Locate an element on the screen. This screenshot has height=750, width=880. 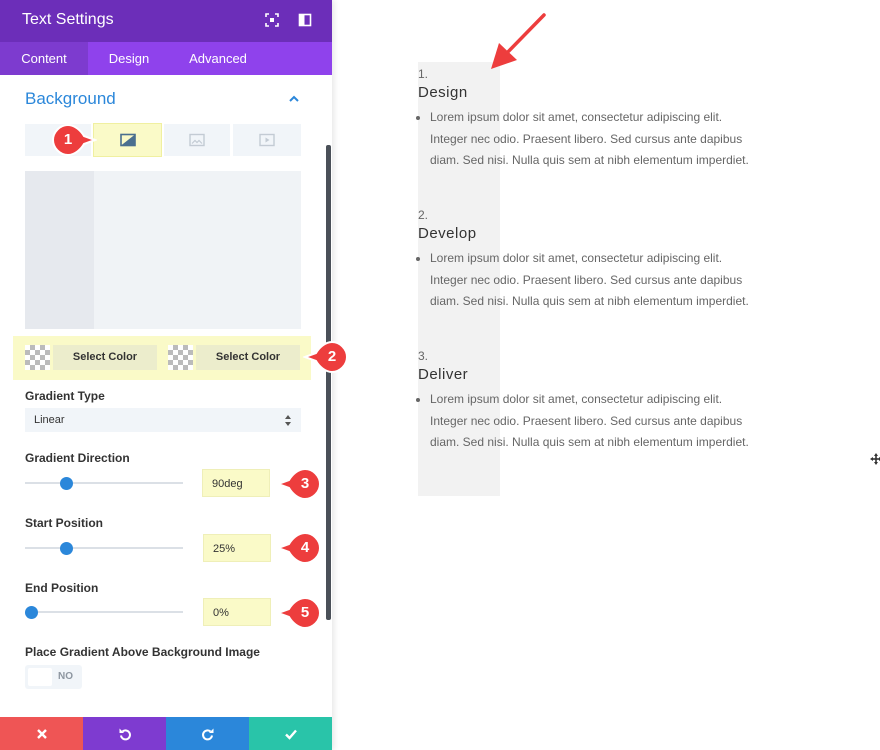
undo-button is located at coordinates (124, 733).